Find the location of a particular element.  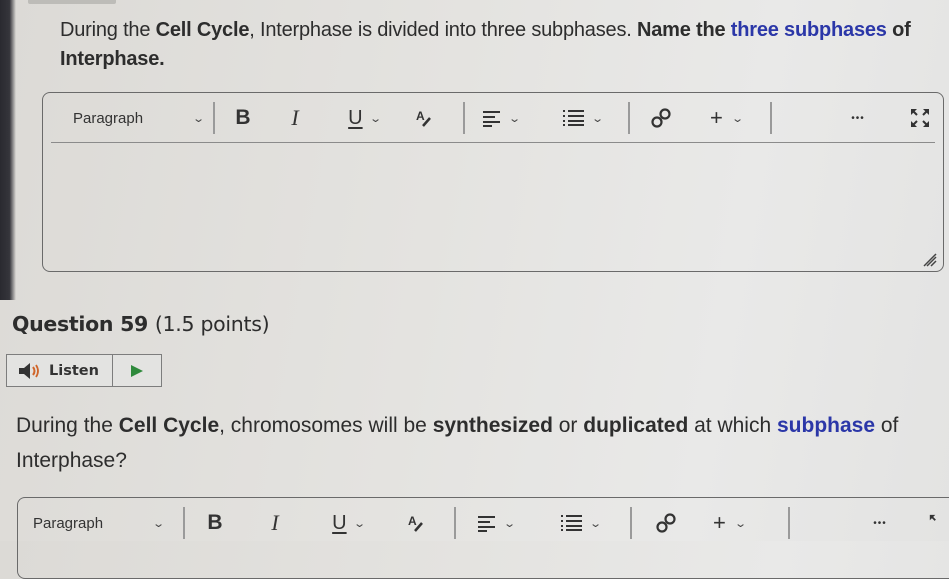

text-segment-bold: duplicated is located at coordinates (636, 425).